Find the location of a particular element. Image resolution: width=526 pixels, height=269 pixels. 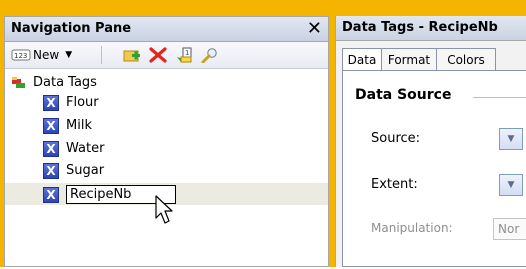

tab-data: Data is located at coordinates (362, 59).